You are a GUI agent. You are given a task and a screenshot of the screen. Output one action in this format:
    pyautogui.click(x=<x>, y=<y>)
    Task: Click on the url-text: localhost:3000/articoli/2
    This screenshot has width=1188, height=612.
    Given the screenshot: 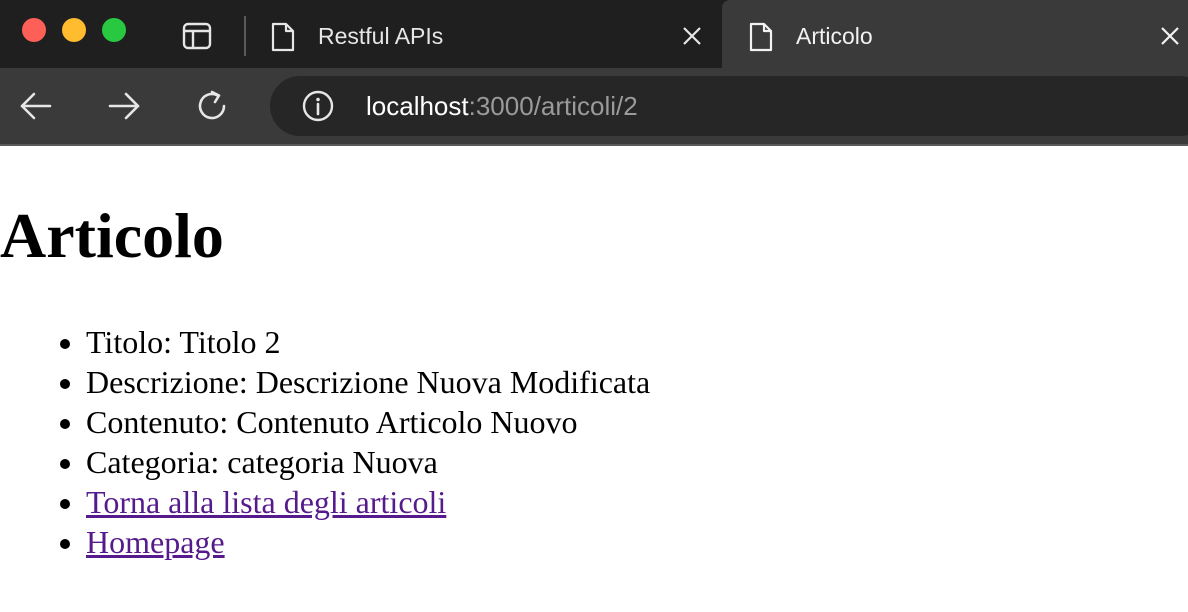 What is the action you would take?
    pyautogui.click(x=502, y=106)
    